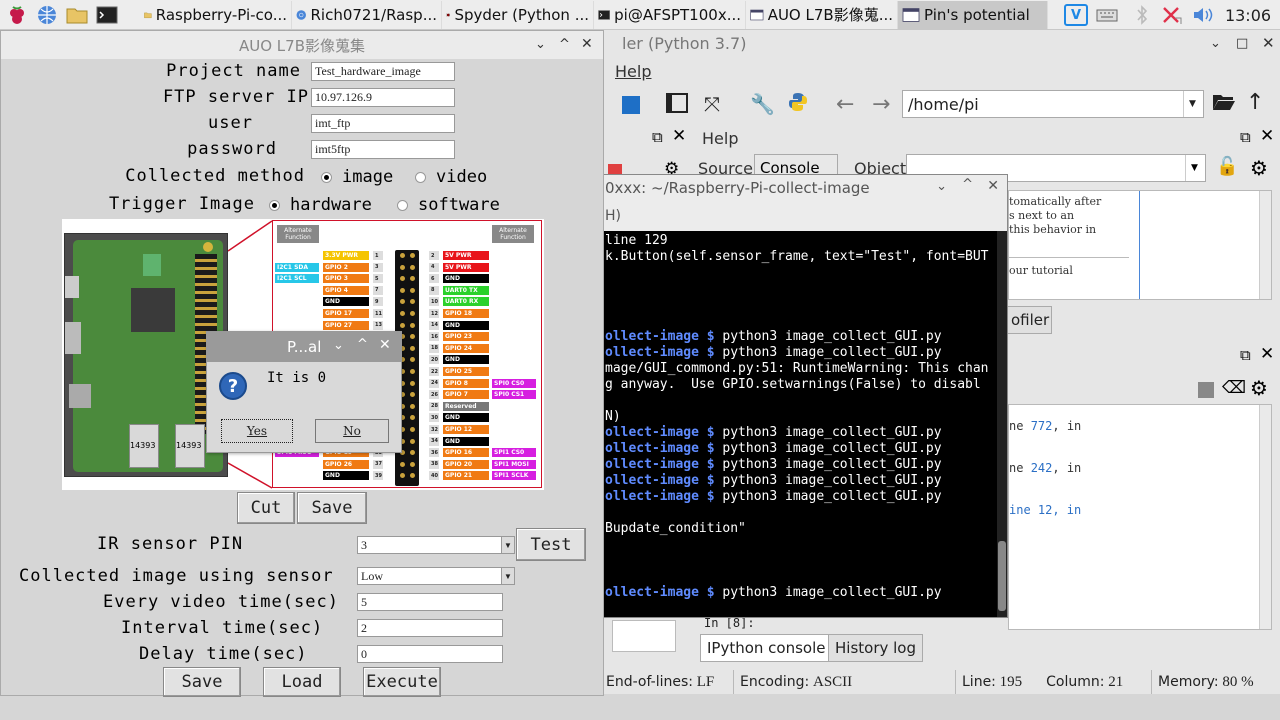 Image resolution: width=1280 pixels, height=720 pixels. Describe the element at coordinates (320, 205) in the screenshot. I see `trigger-hardware-radio: hardware` at that location.